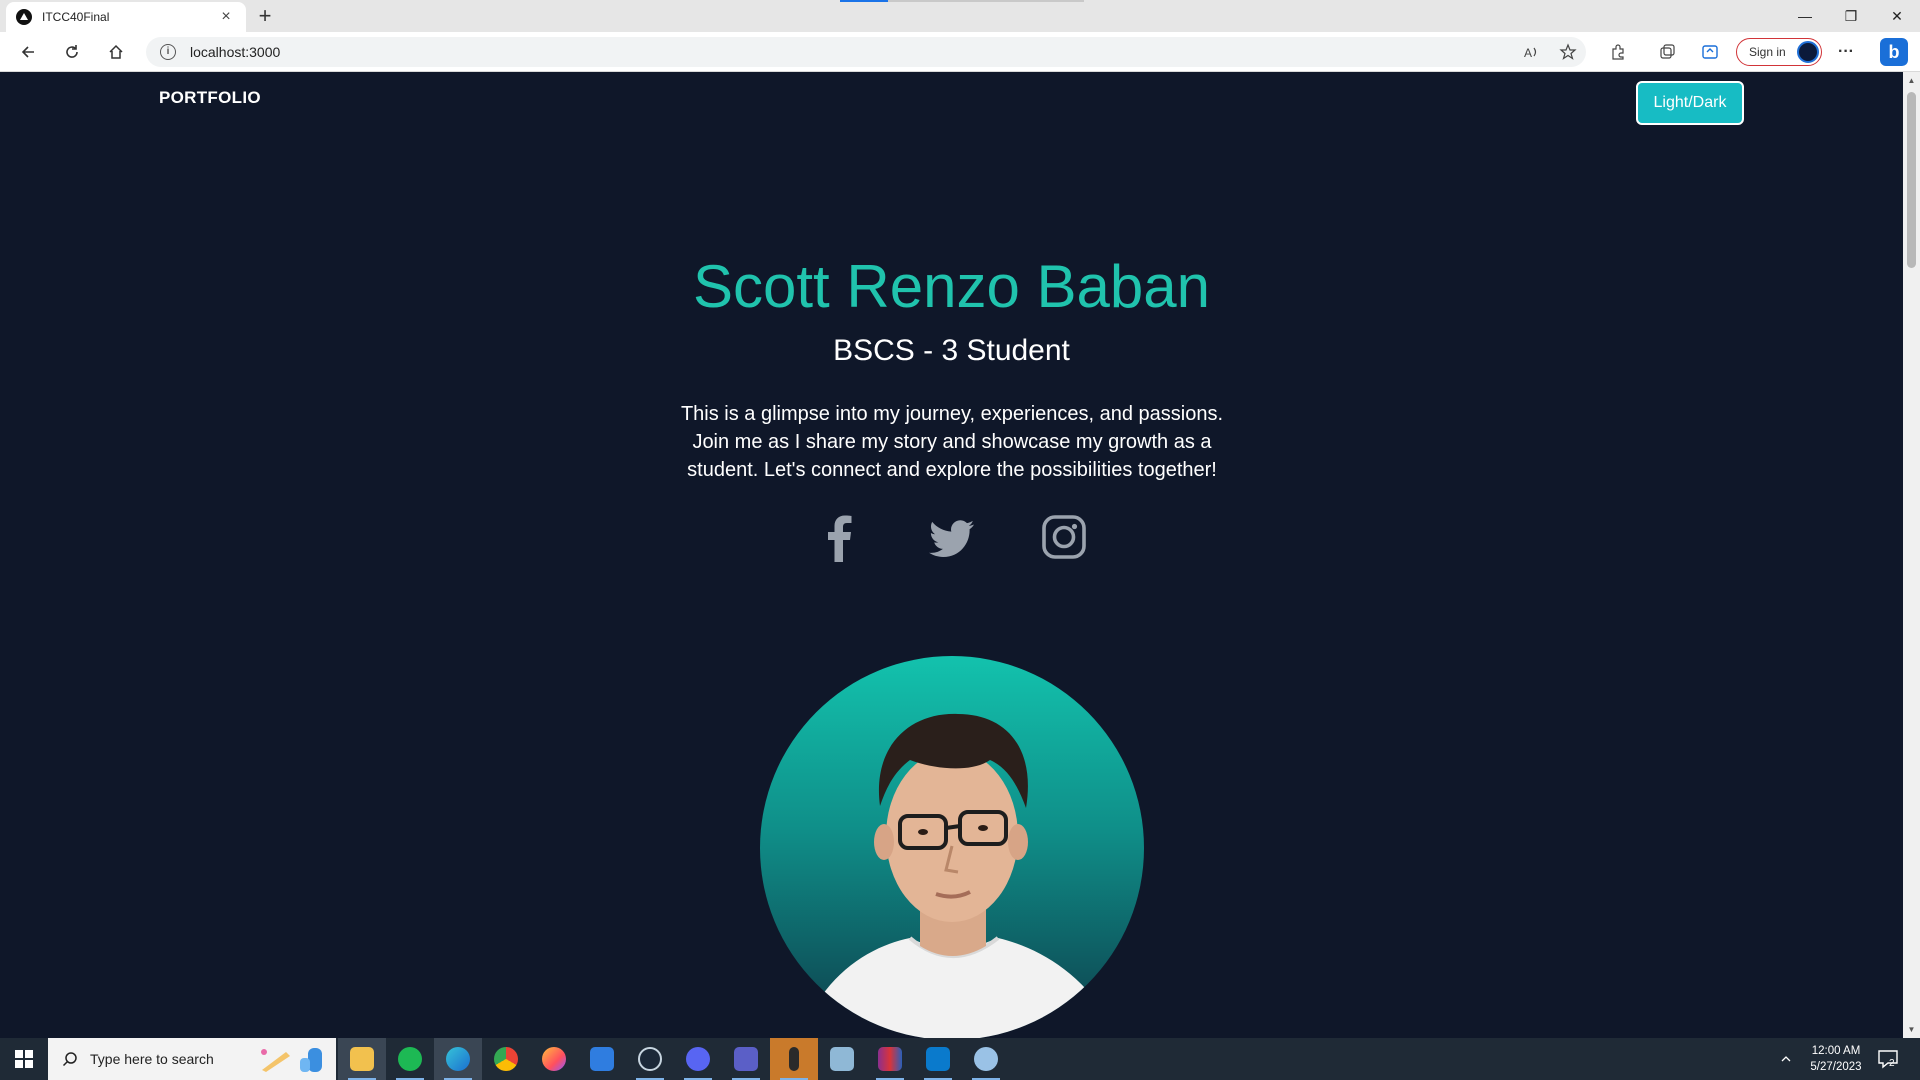  What do you see at coordinates (938, 1059) in the screenshot?
I see `vscode-icon` at bounding box center [938, 1059].